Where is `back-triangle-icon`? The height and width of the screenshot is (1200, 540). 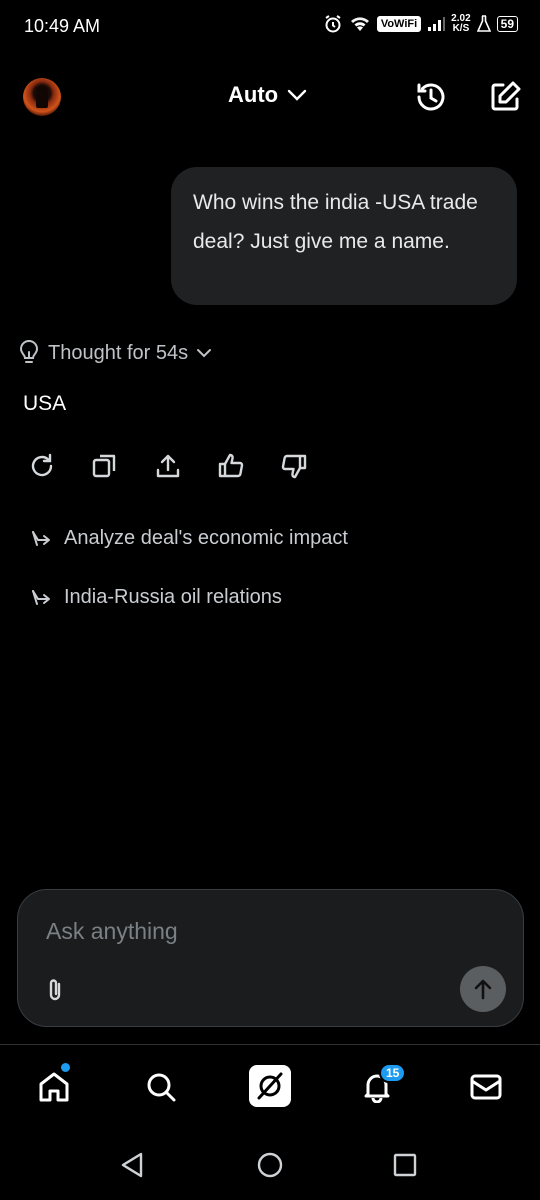 back-triangle-icon is located at coordinates (132, 1165).